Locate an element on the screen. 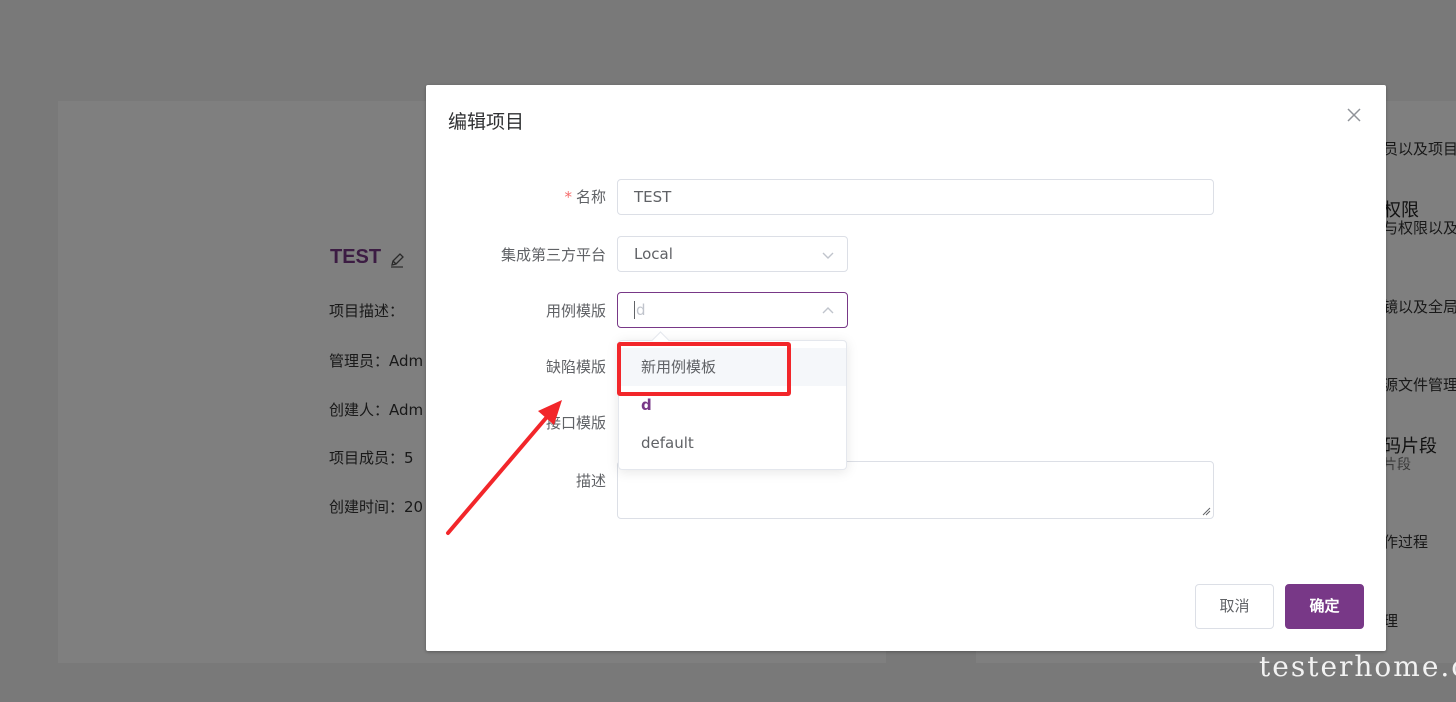 This screenshot has width=1456, height=702. dialog-title: 编辑项目 is located at coordinates (486, 122).